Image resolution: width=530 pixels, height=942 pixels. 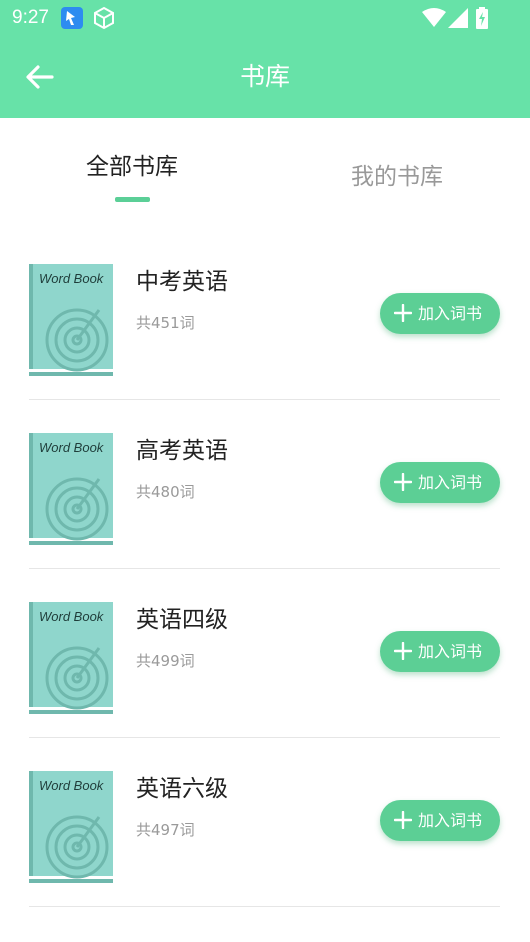 I want to click on tab-all-library: 全部书库, so click(x=132, y=167).